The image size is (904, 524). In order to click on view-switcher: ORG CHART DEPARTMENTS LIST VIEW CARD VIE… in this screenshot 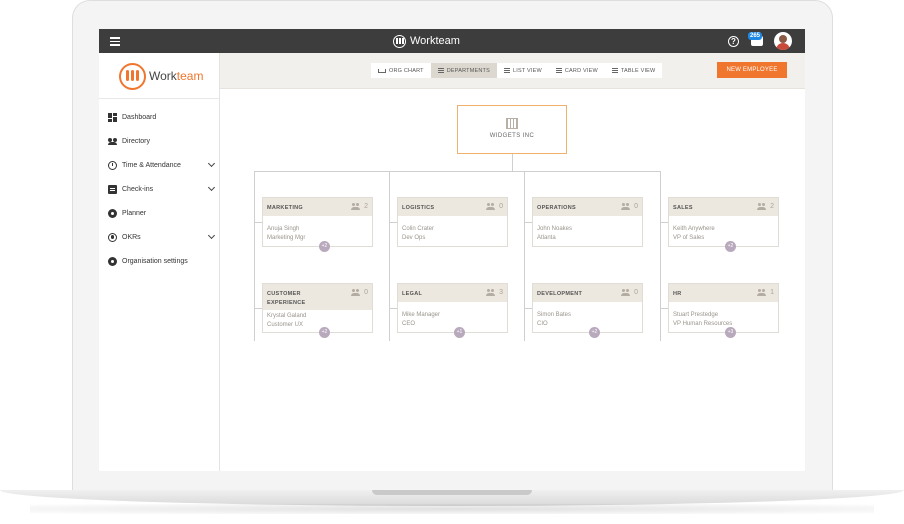, I will do `click(517, 70)`.